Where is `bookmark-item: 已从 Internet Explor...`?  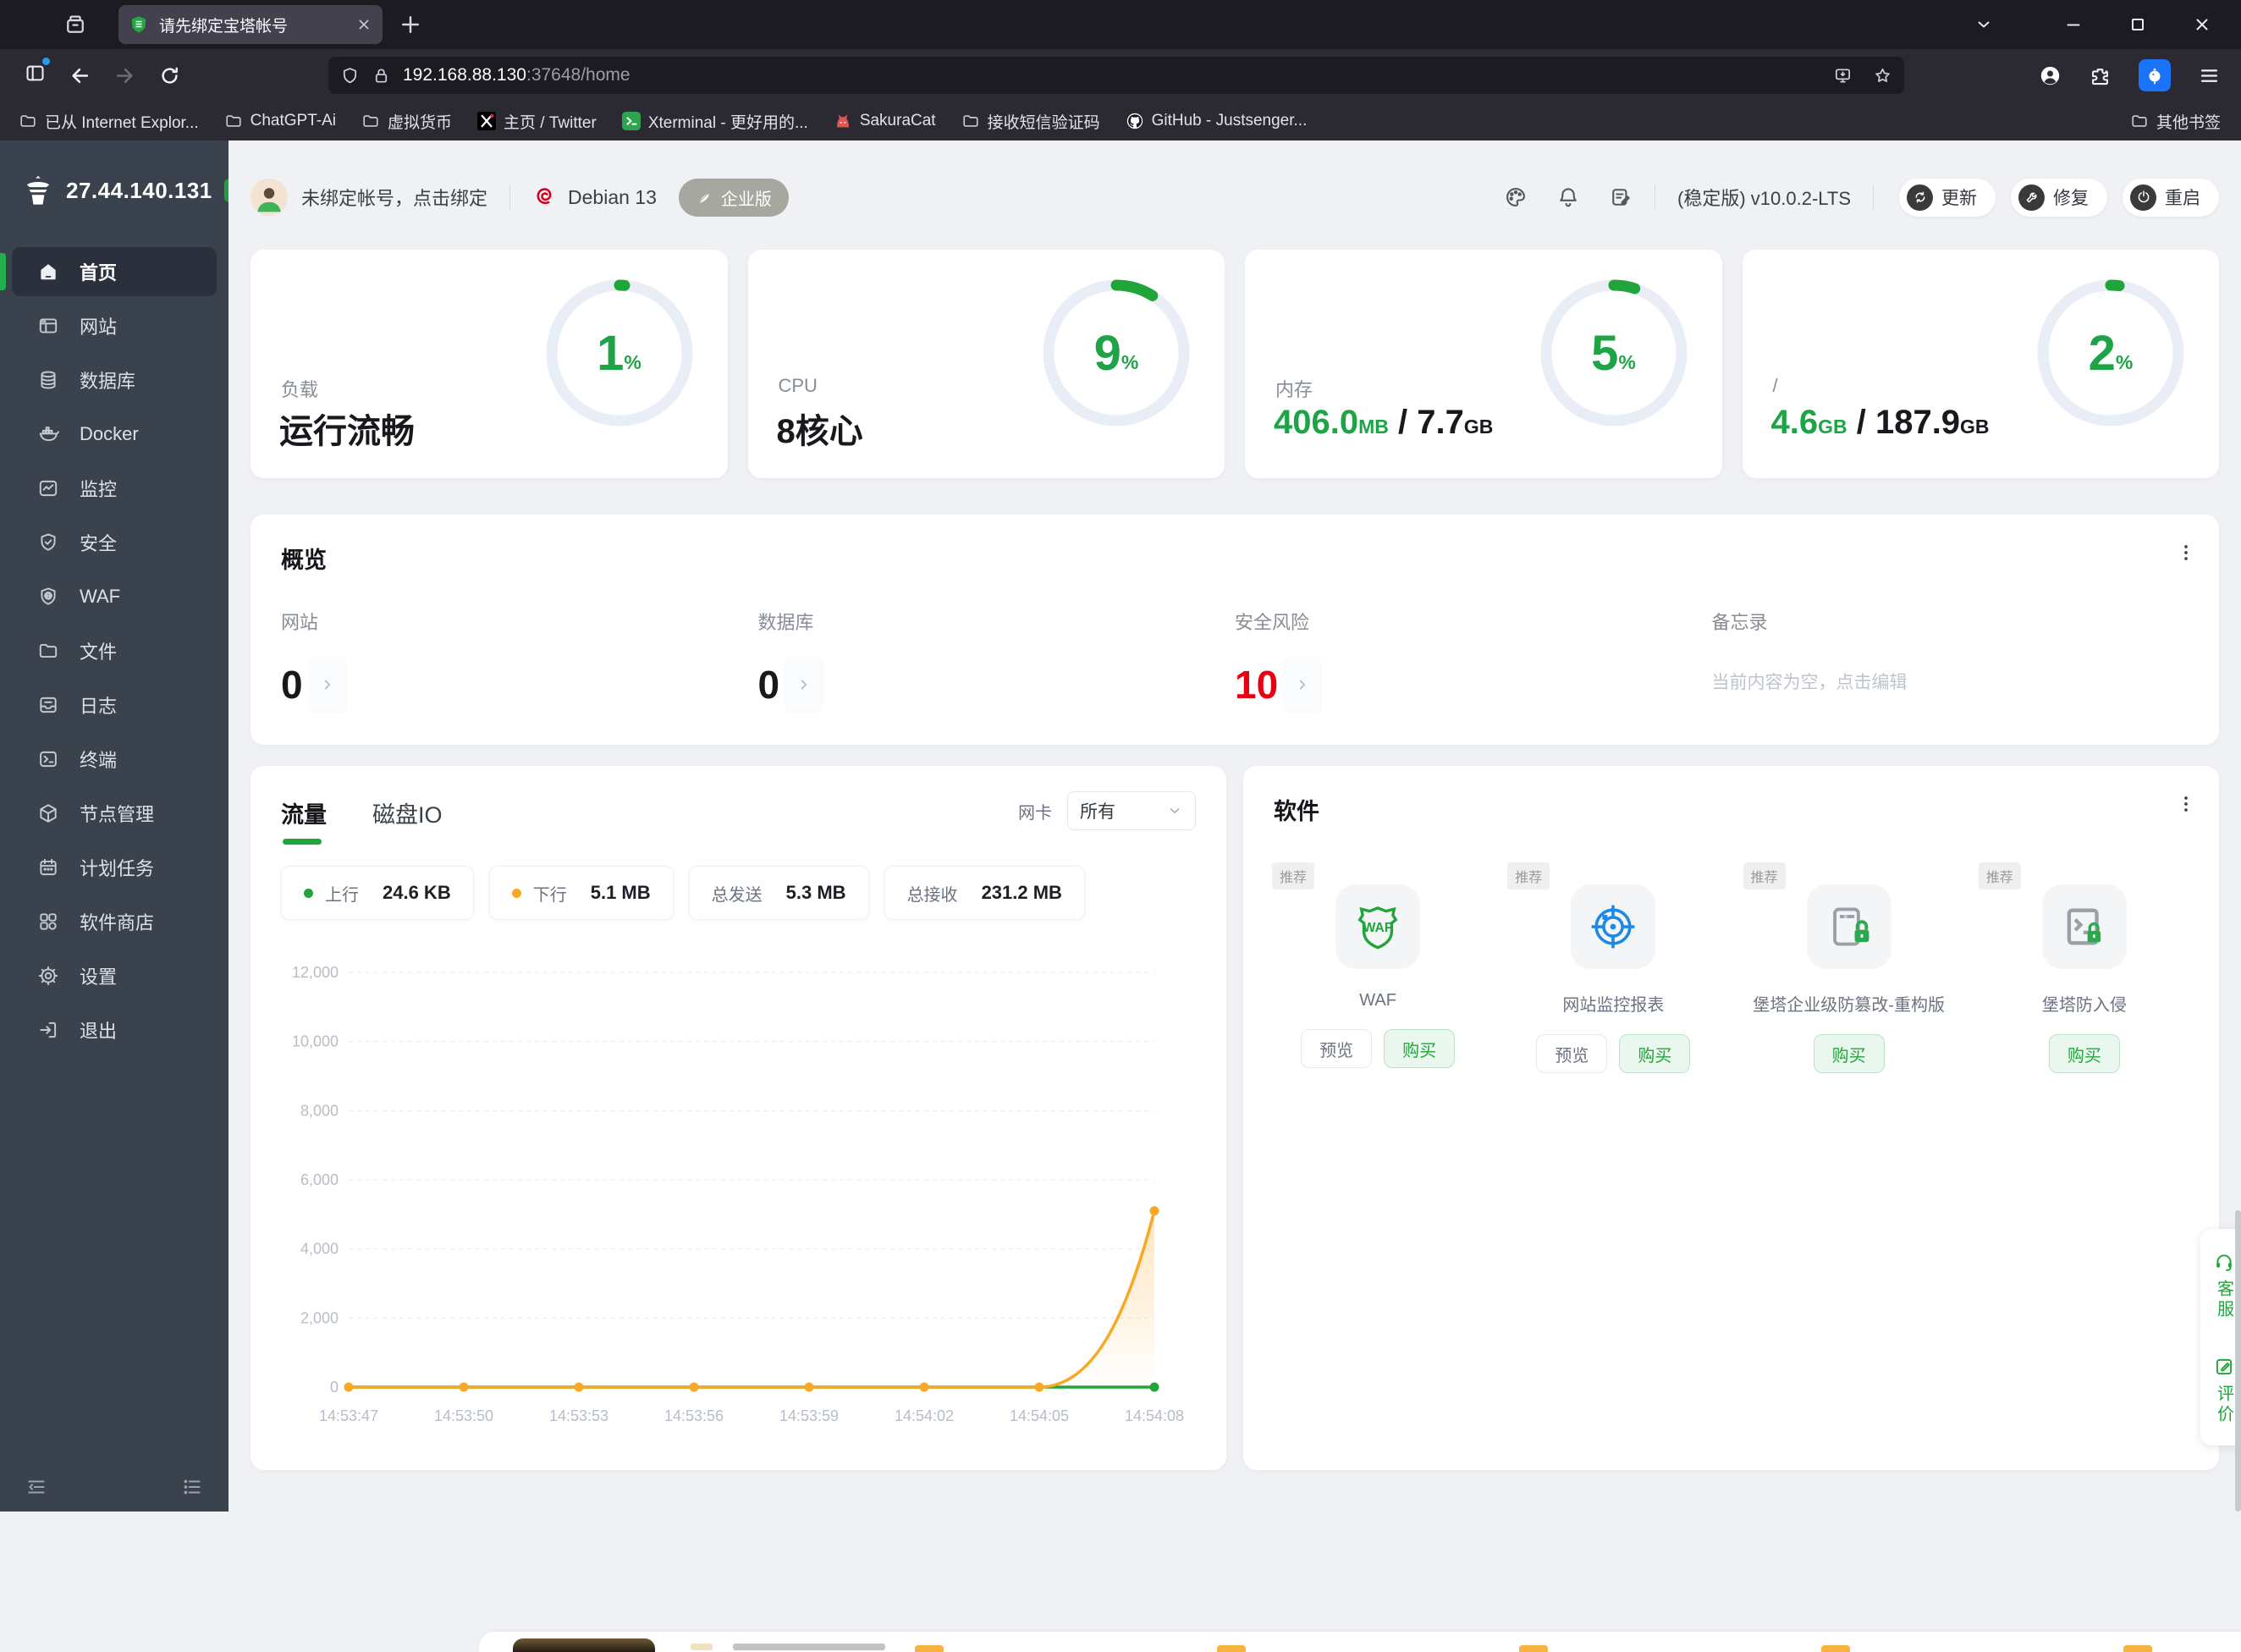 bookmark-item: 已从 Internet Explor... is located at coordinates (109, 121).